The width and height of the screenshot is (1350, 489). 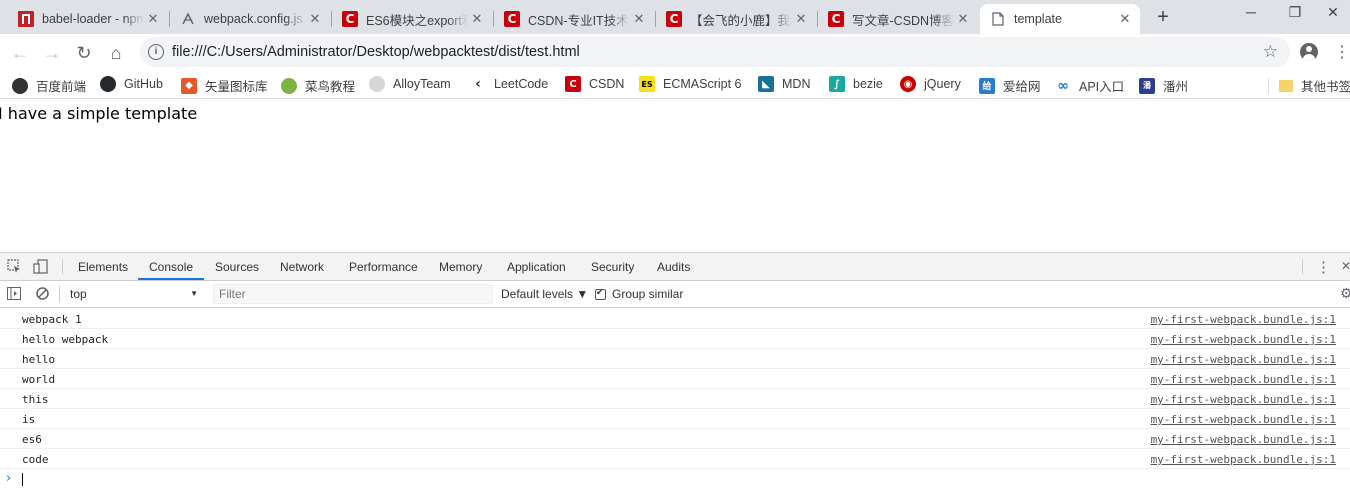 I want to click on bookmark-jquery: ◉ jQuery, so click(x=930, y=84).